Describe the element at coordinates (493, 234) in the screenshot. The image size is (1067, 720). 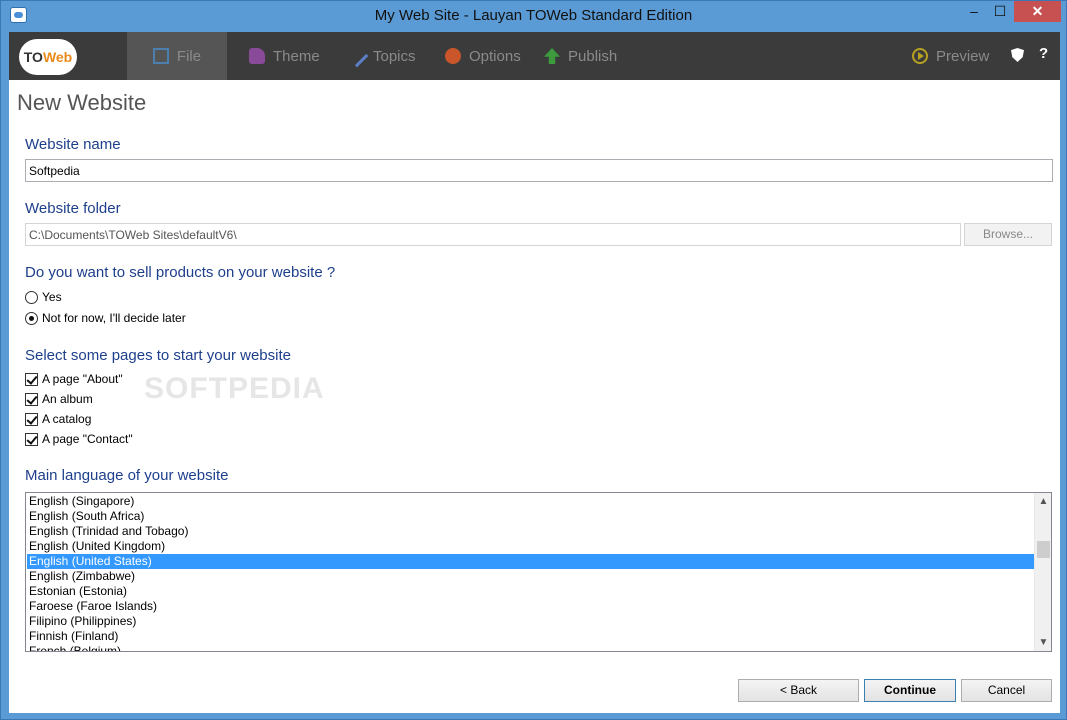
I see `website-folder-input: C:\Documents\TOWeb Sites\defaultV6\` at that location.